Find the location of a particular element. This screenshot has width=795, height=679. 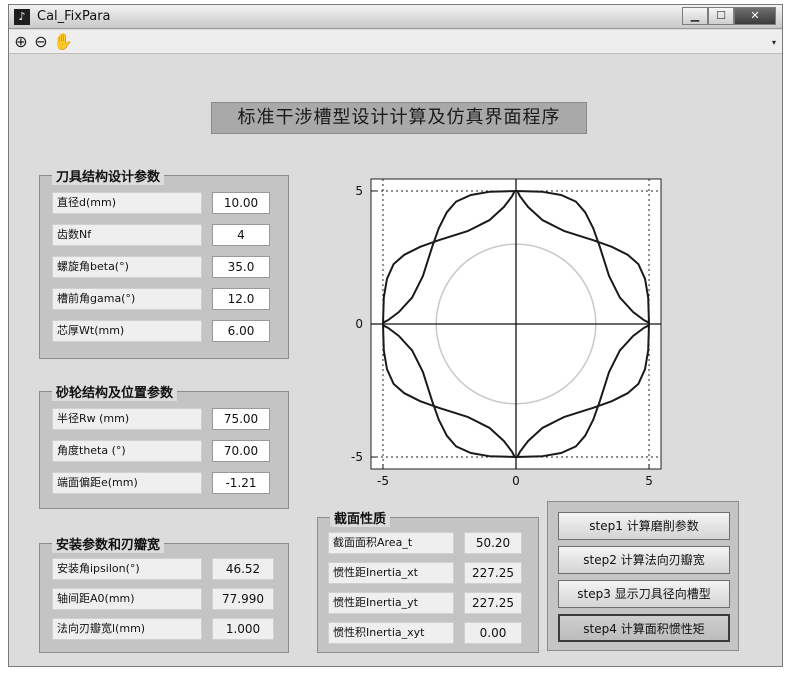

helix-angle-input: 35.0 is located at coordinates (241, 267).